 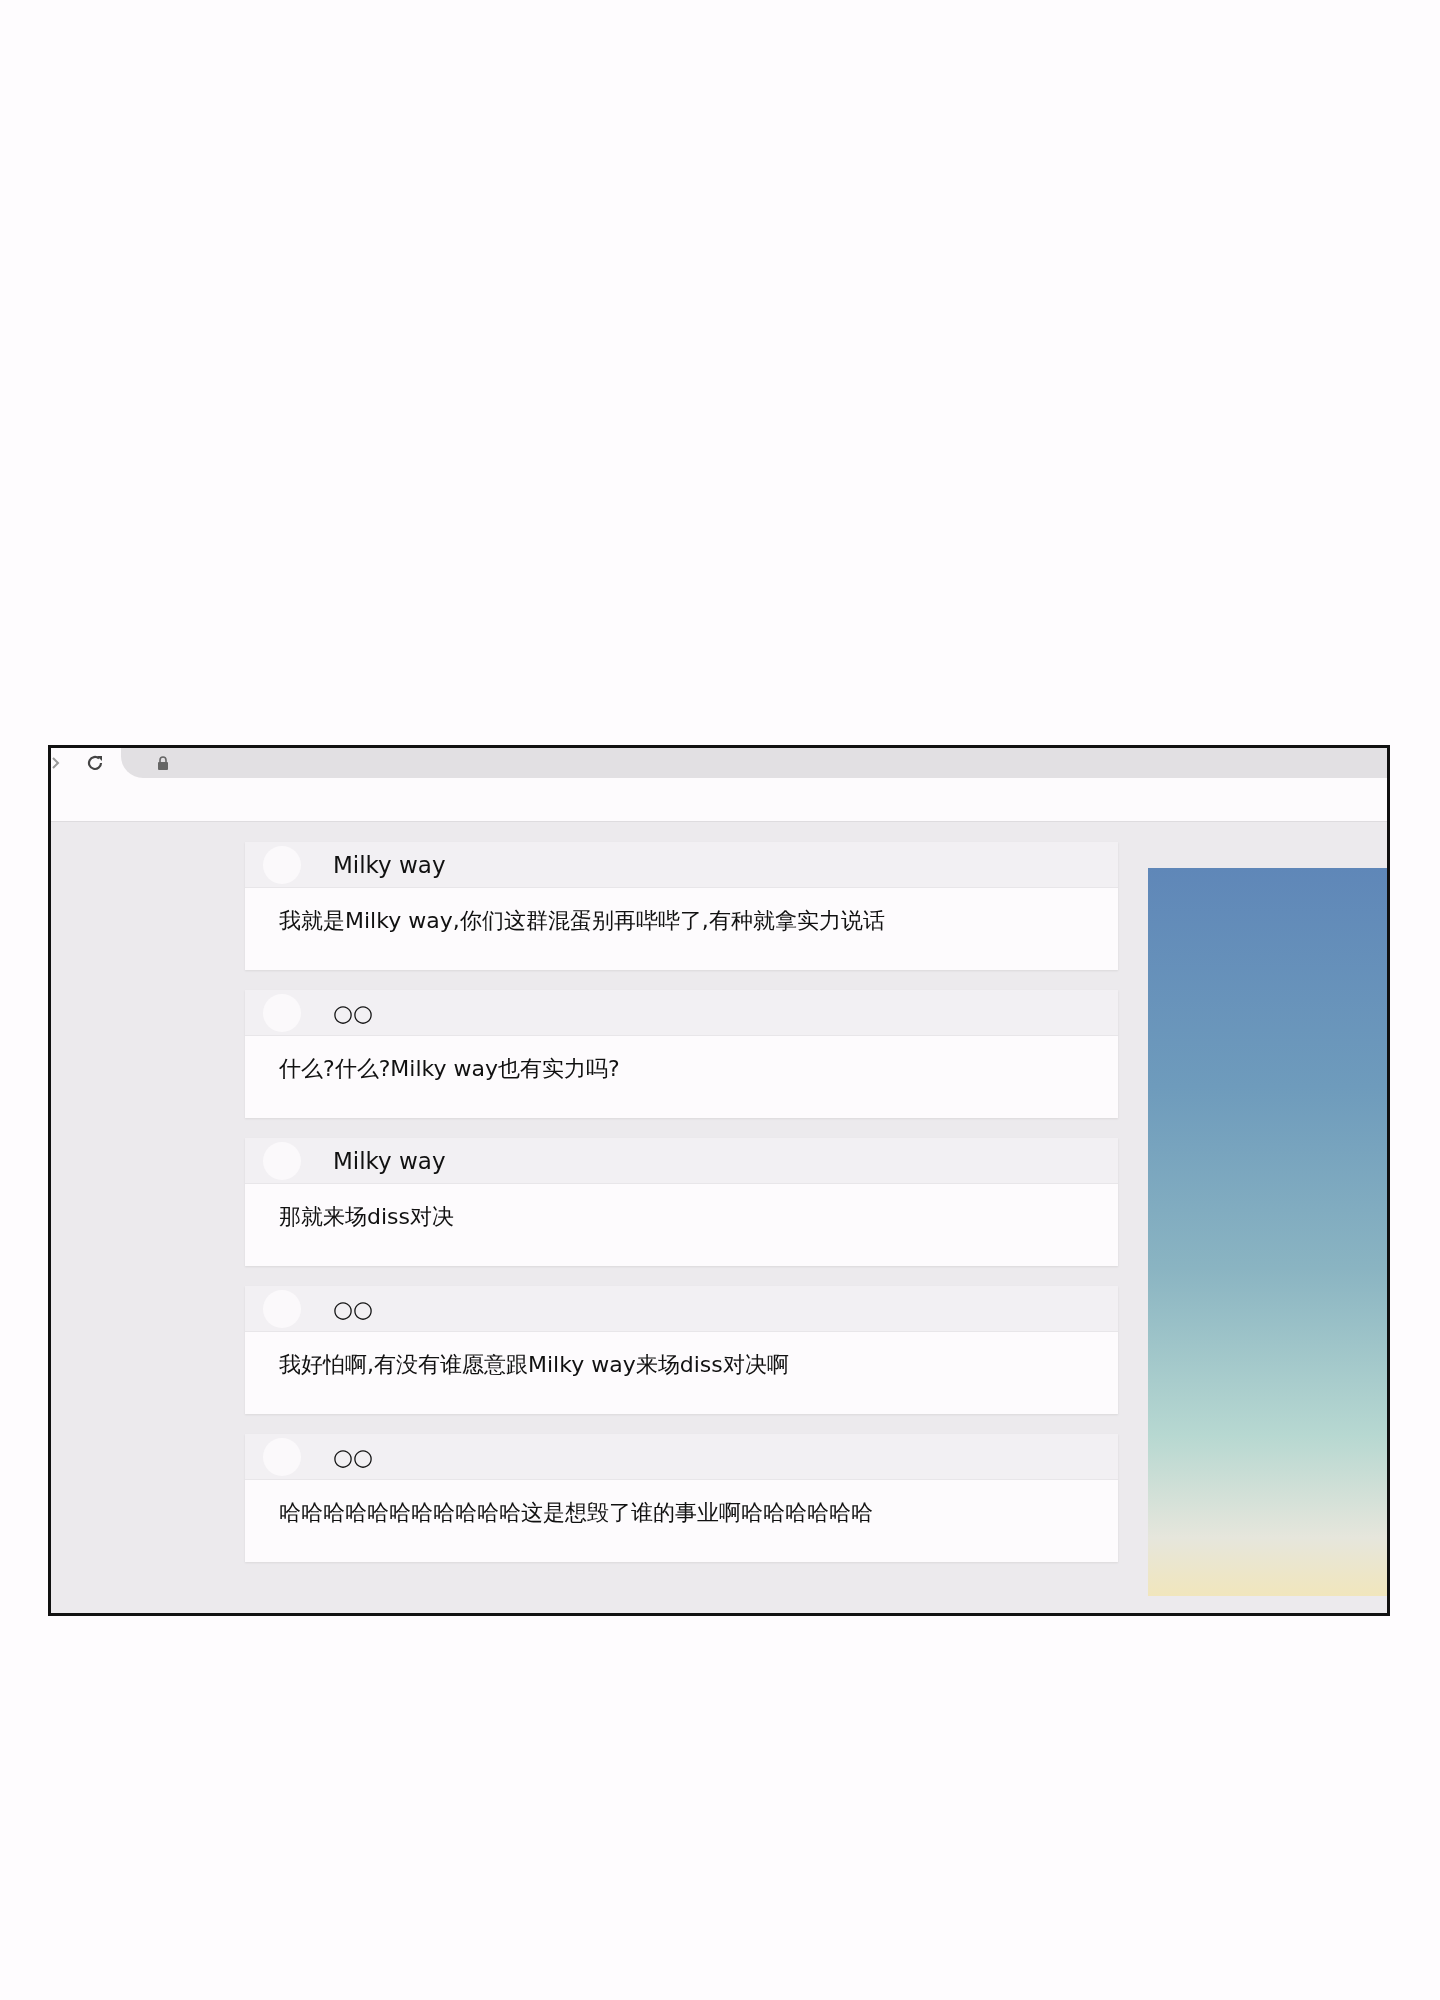 I want to click on comment-text: 什么?什么?Milky way也有实力吗?, so click(x=449, y=1068).